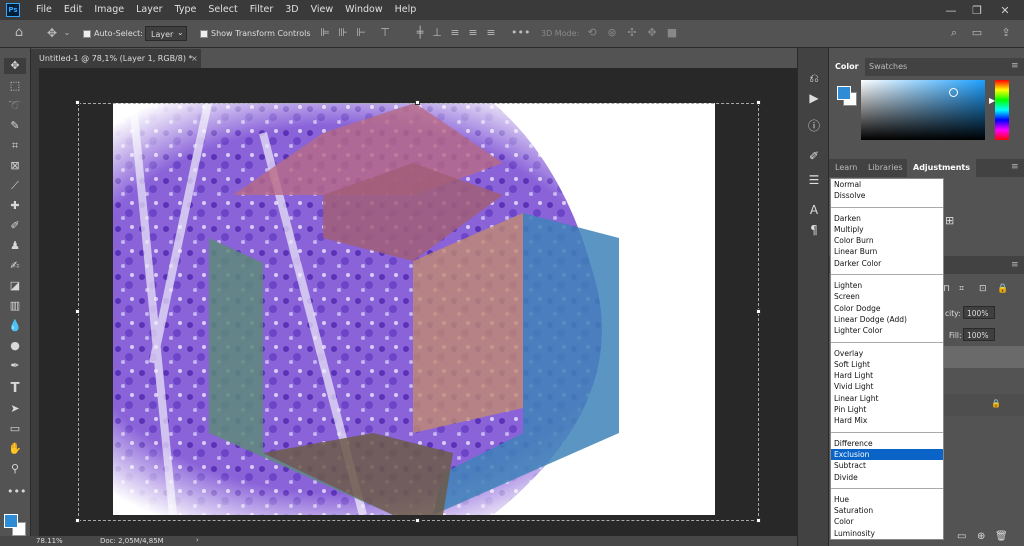 This screenshot has height=546, width=1024. Describe the element at coordinates (520, 33) in the screenshot. I see `more-options-icon: •••` at that location.